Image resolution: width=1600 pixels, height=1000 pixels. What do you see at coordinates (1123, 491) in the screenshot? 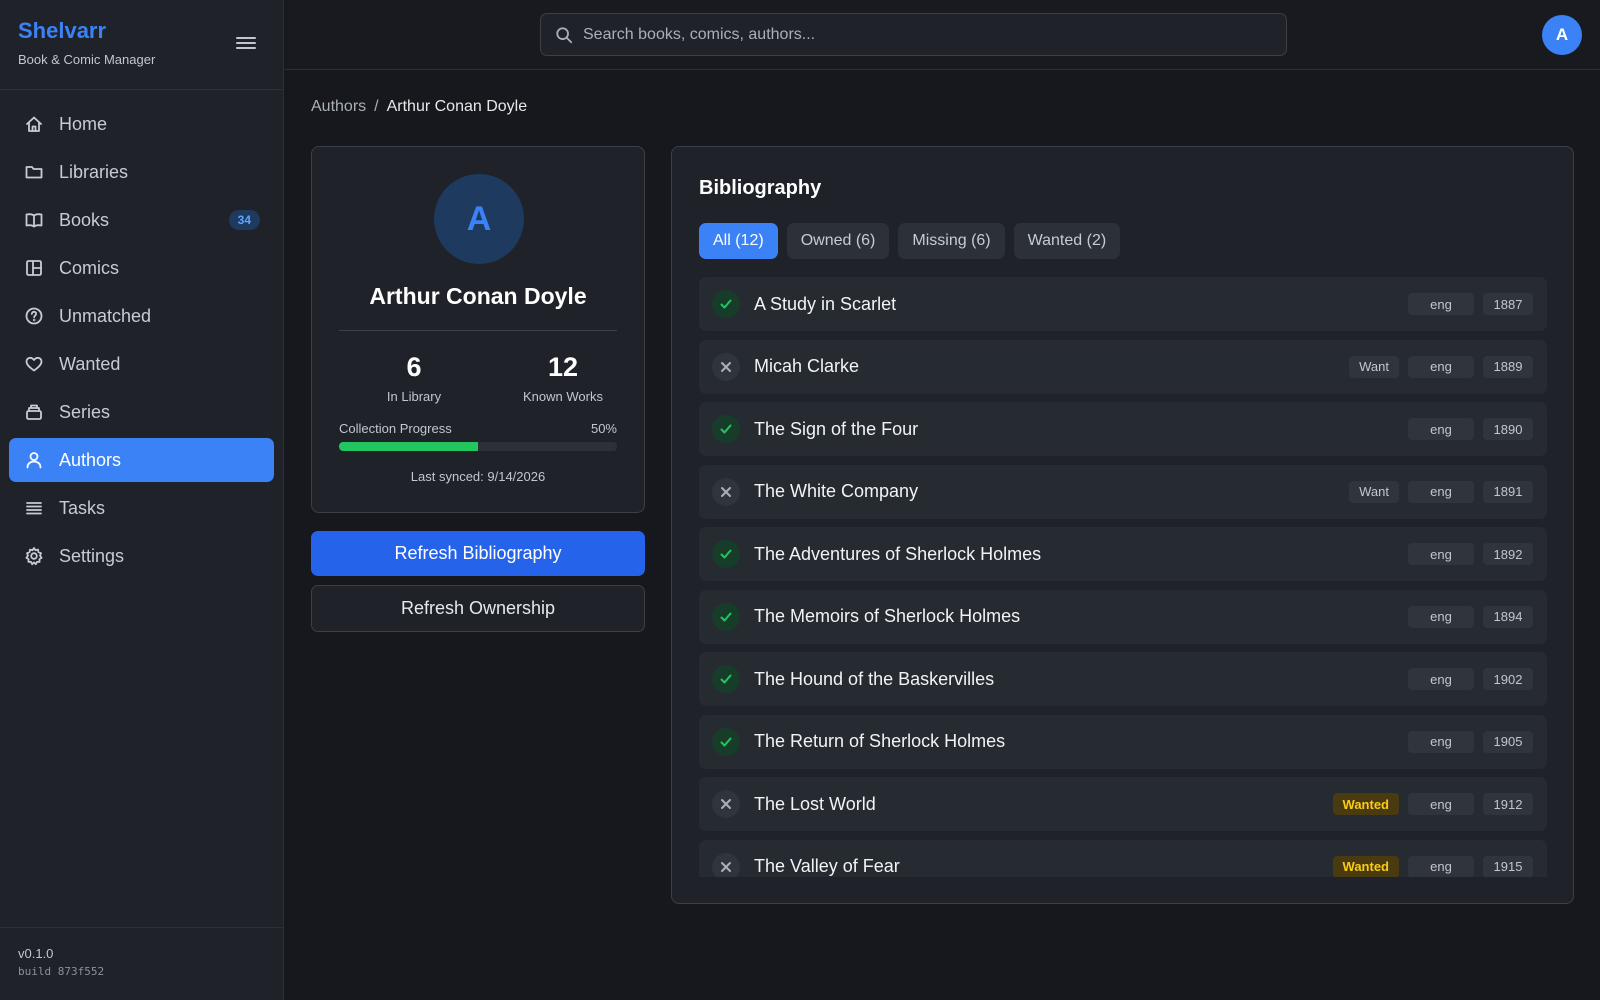
I see `list-item: The White Company Want eng 1891` at bounding box center [1123, 491].